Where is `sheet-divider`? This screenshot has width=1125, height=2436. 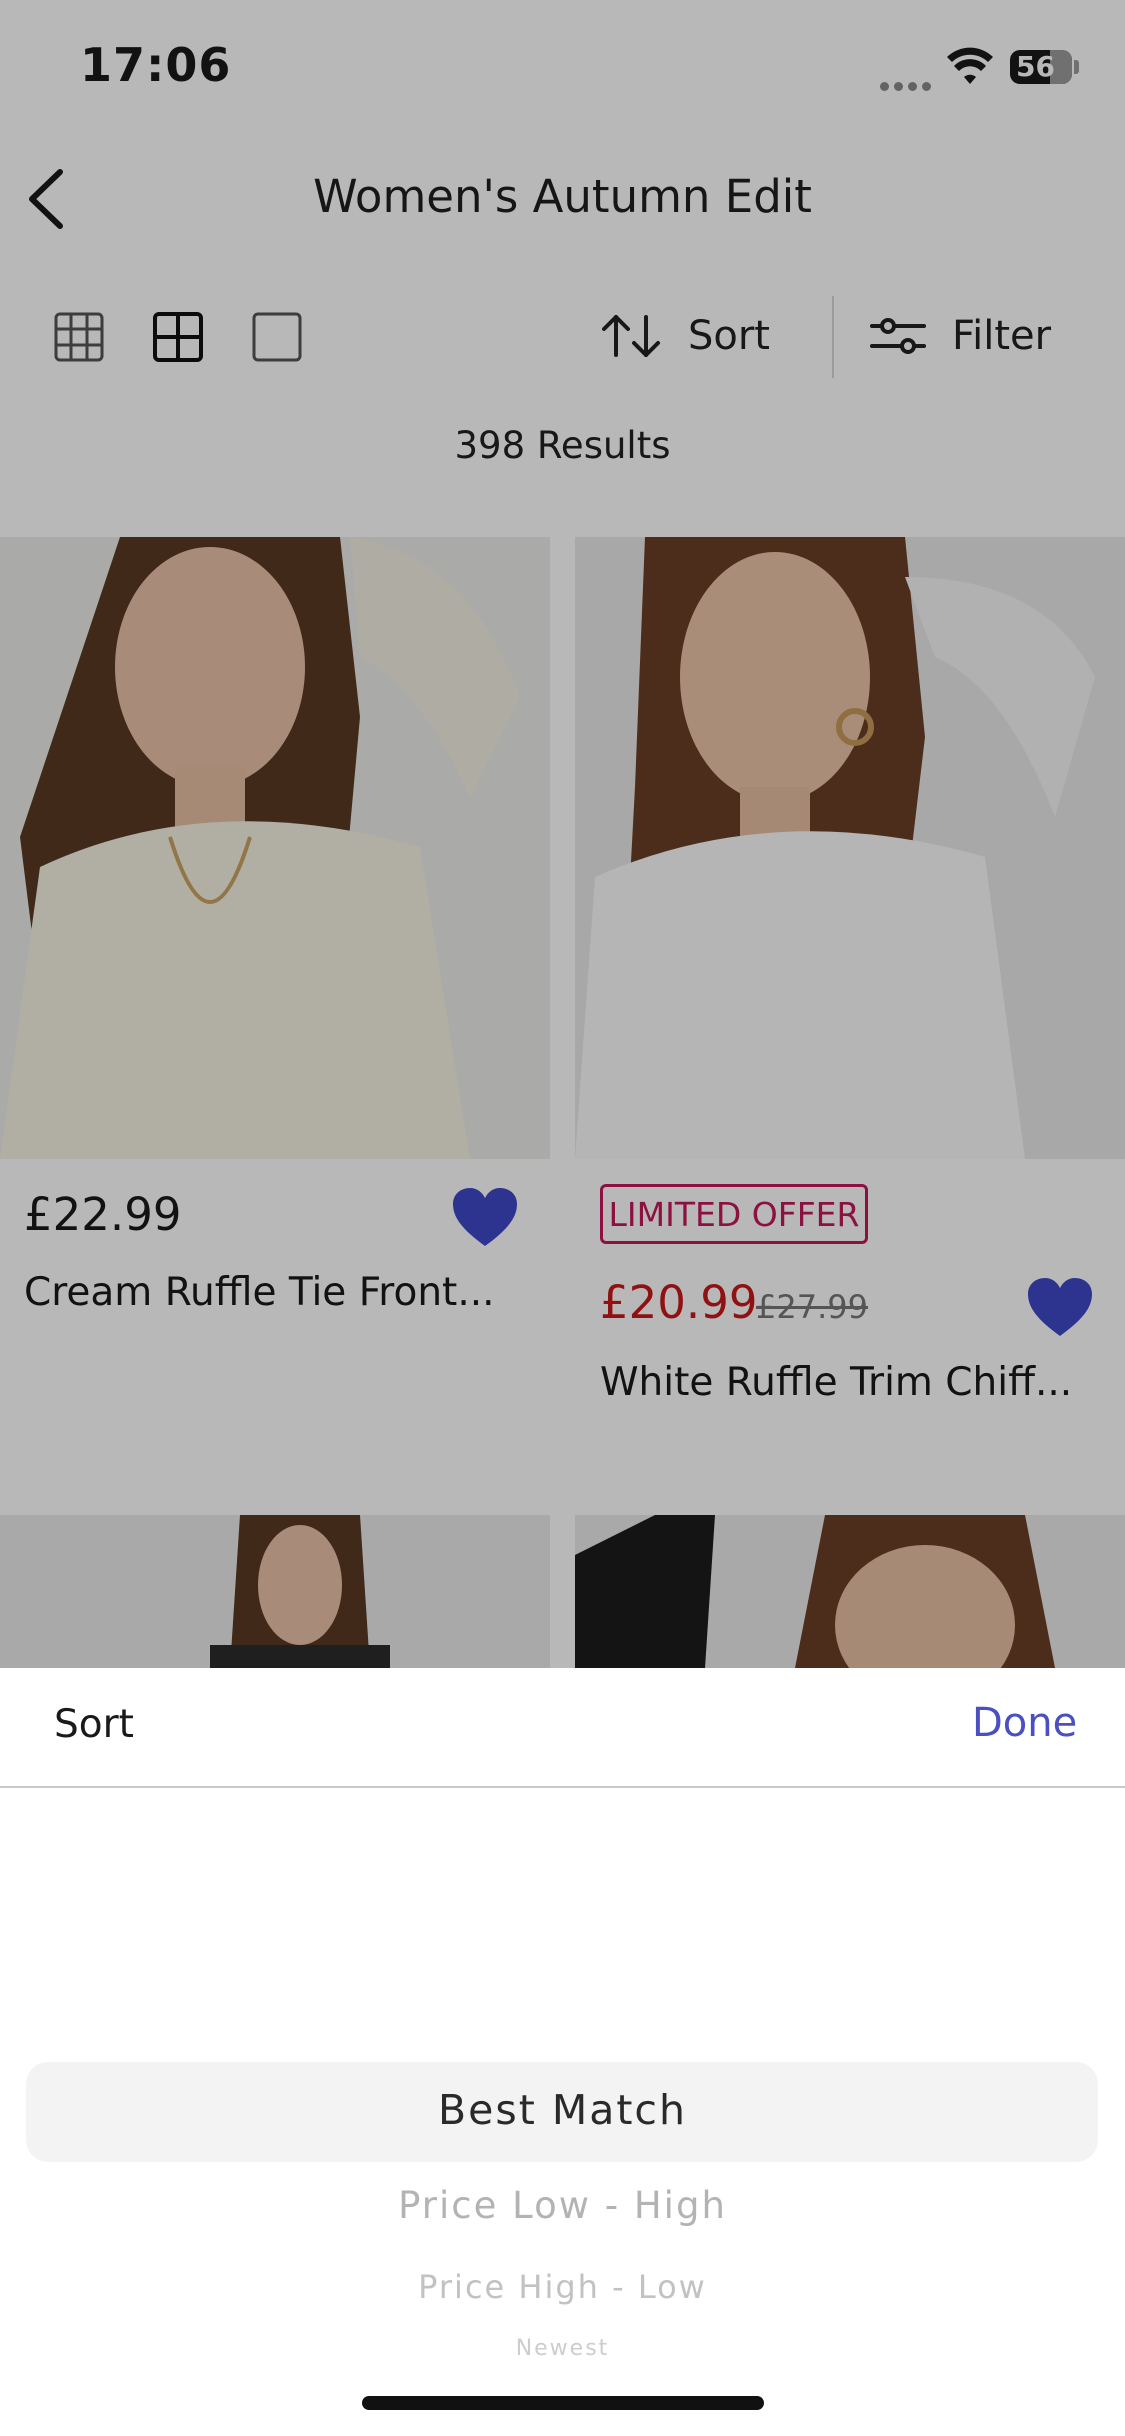 sheet-divider is located at coordinates (562, 1787).